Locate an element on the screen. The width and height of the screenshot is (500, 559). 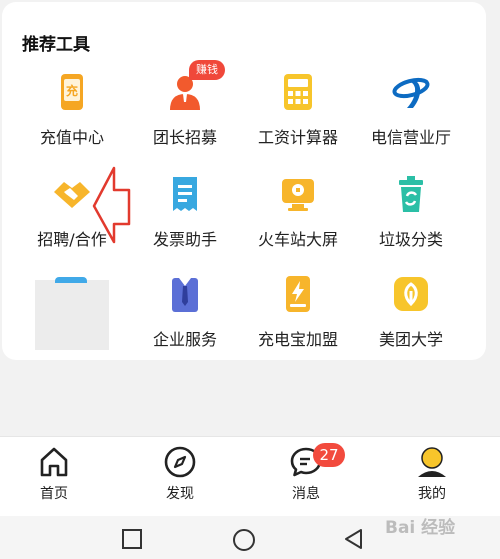
section-title: 推荐工具 is located at coordinates (56, 45).